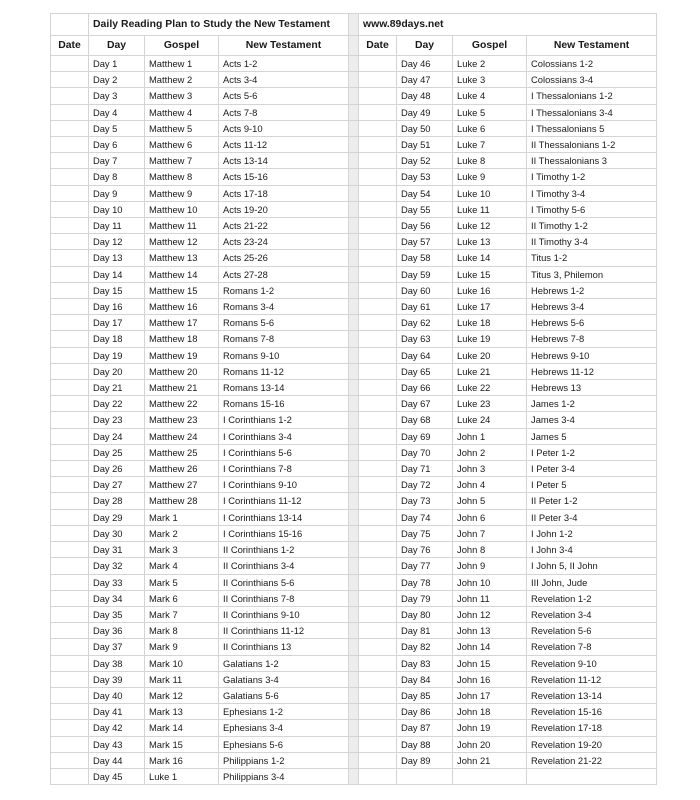  Describe the element at coordinates (592, 776) in the screenshot. I see `cell-new-testament-right` at that location.